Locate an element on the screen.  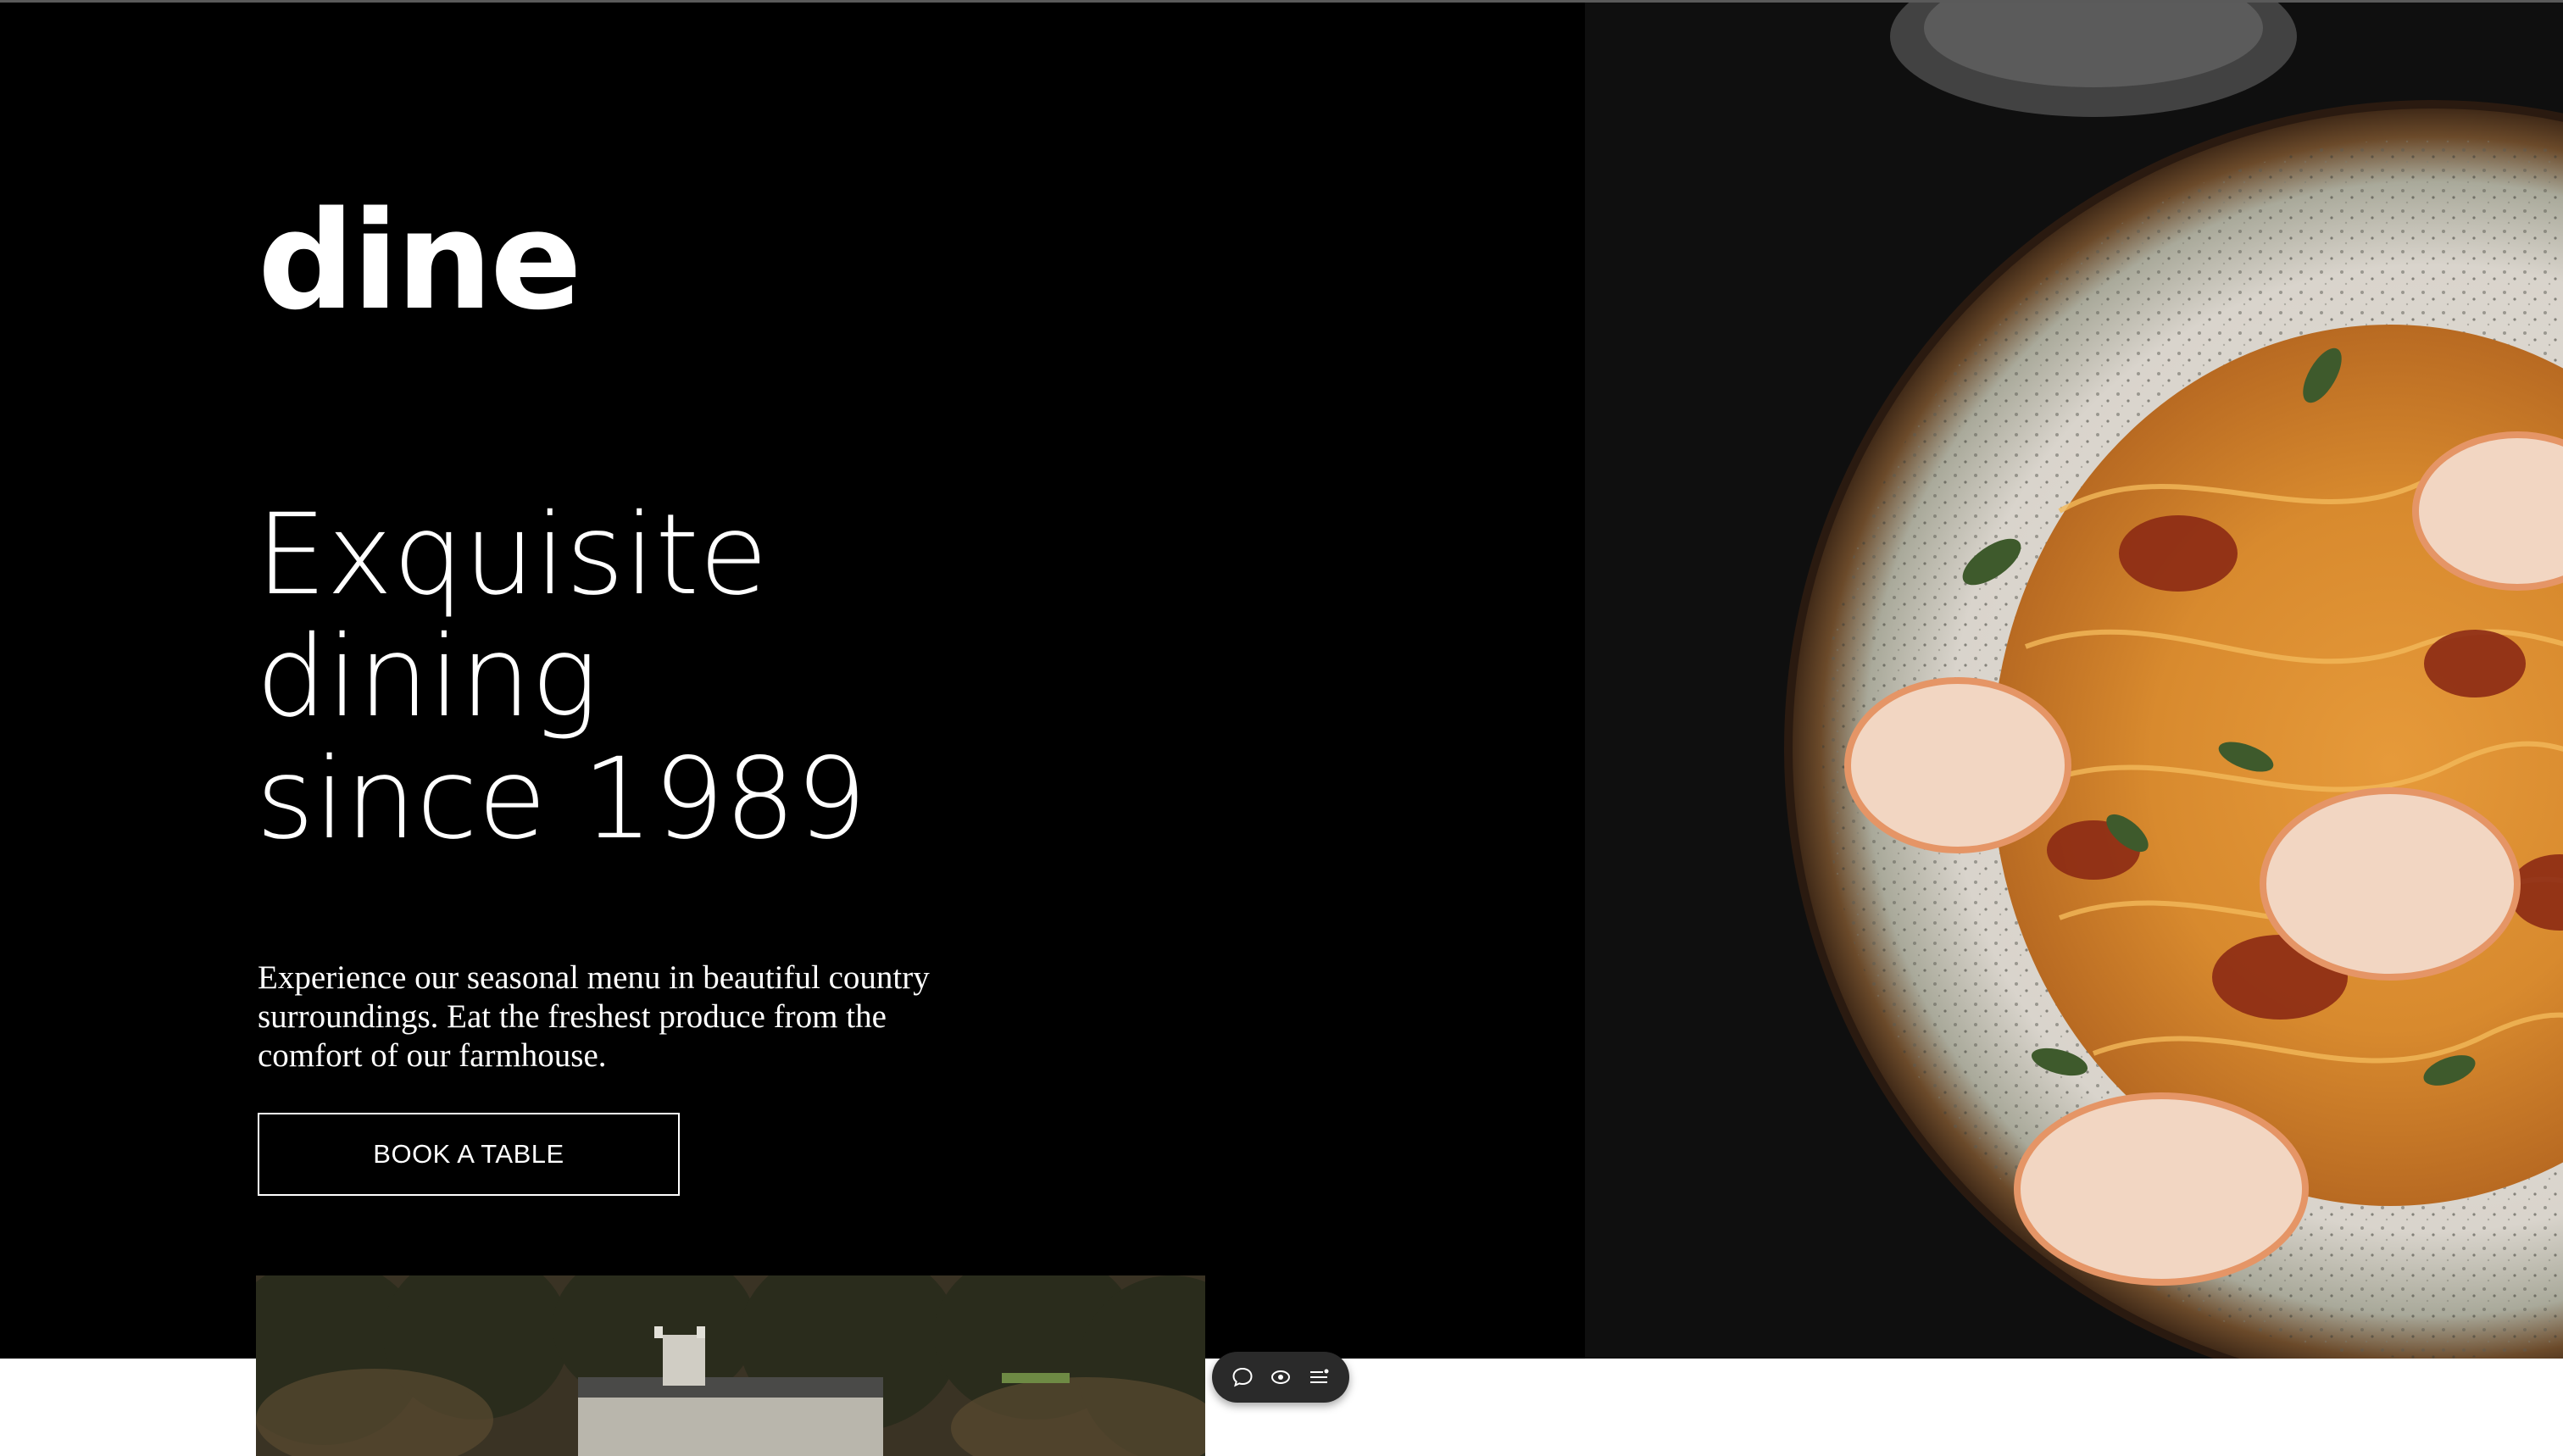
headline-line: dining is located at coordinates (427, 677).